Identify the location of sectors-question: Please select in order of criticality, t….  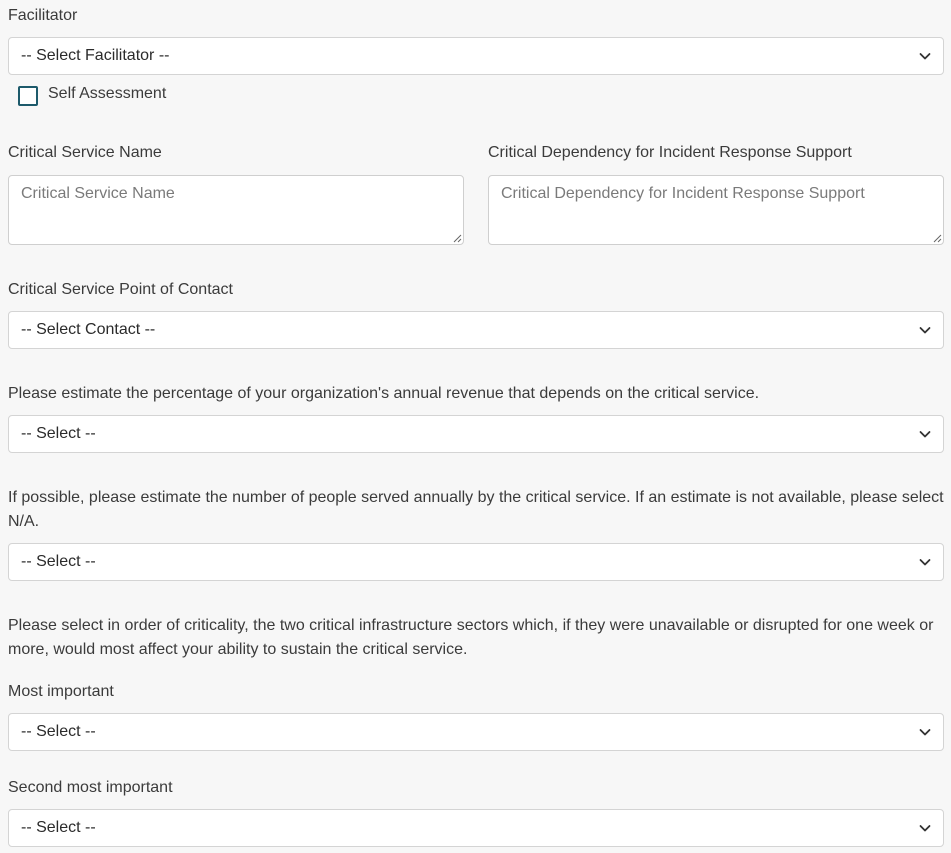
(471, 637).